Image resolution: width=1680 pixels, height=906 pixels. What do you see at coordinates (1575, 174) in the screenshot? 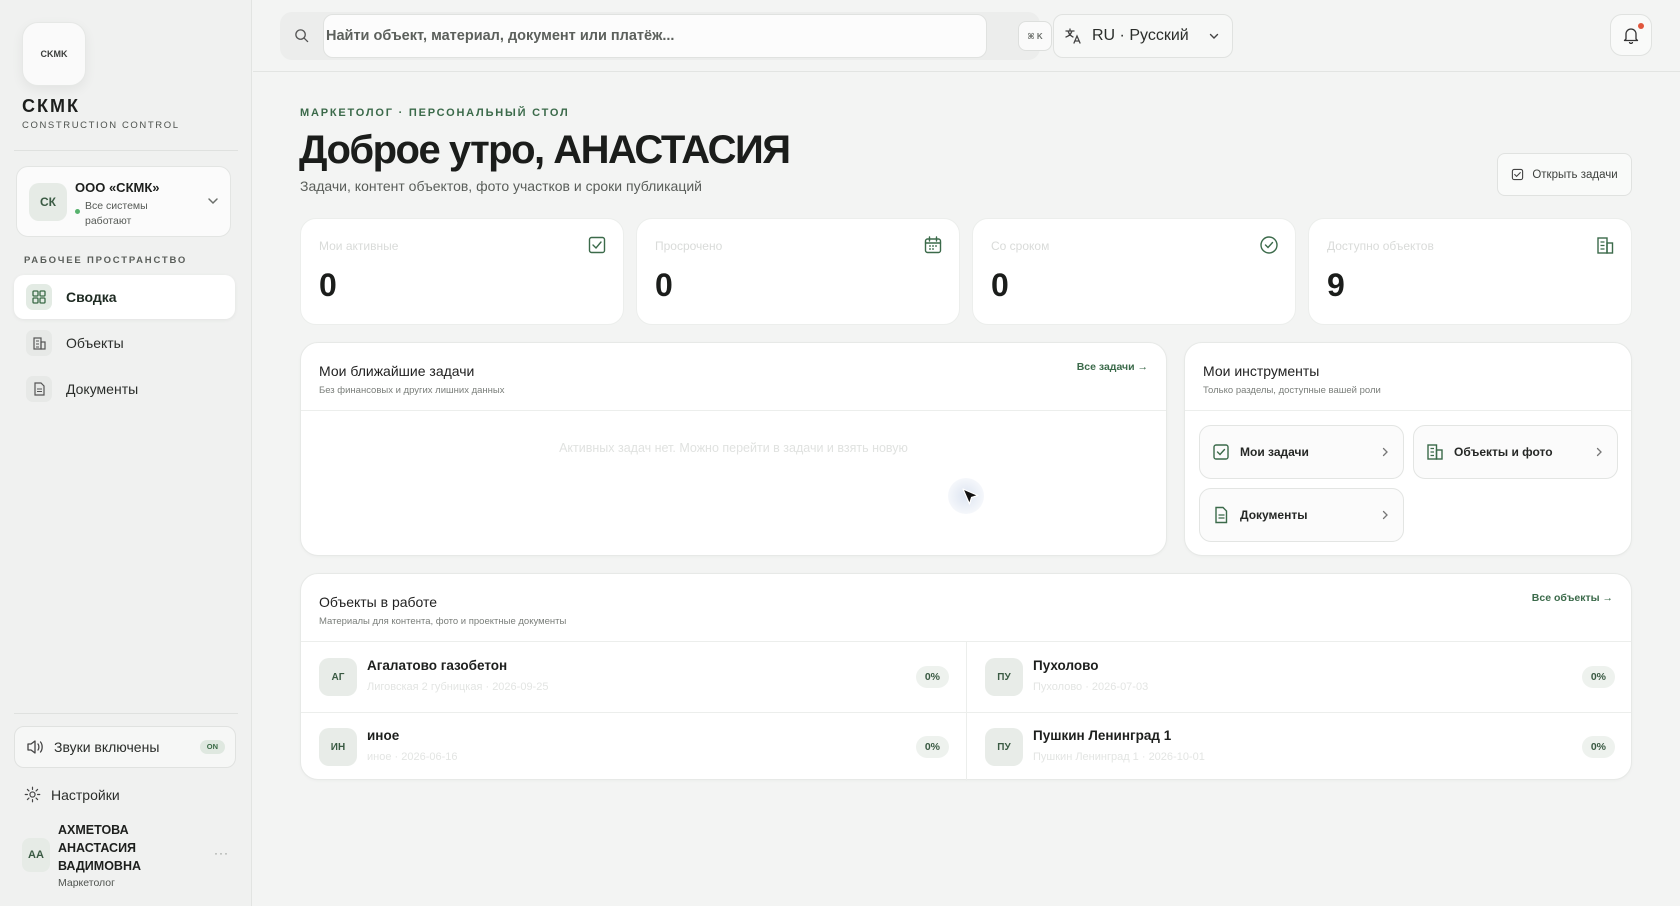
I see `open-tasks-label: Открыть задачи` at bounding box center [1575, 174].